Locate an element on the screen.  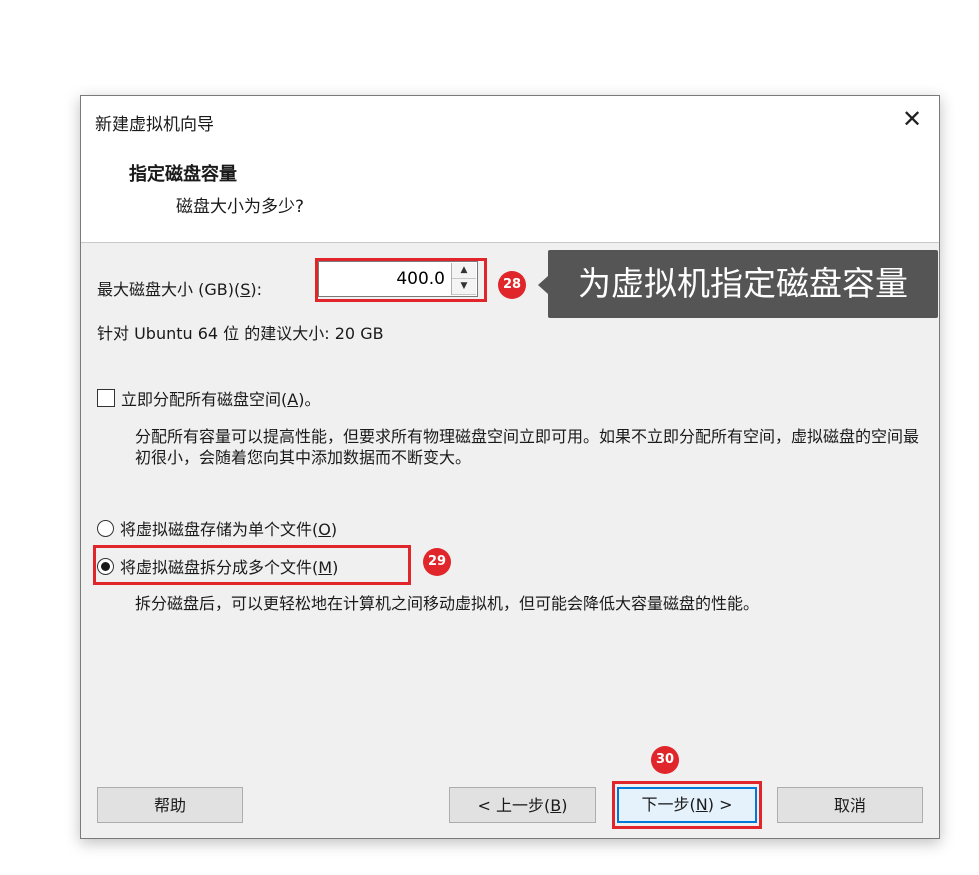
tooltip-arrow is located at coordinates (543, 285).